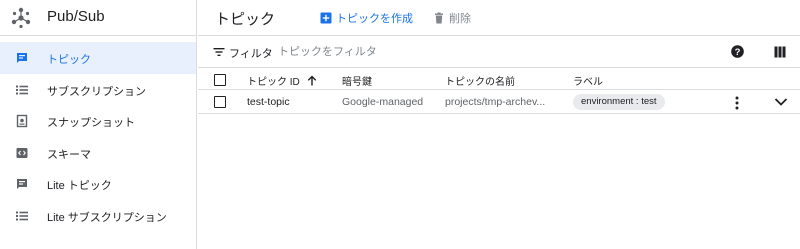 The image size is (800, 249). Describe the element at coordinates (98, 58) in the screenshot. I see `sidebar-item-topics: トピック` at that location.